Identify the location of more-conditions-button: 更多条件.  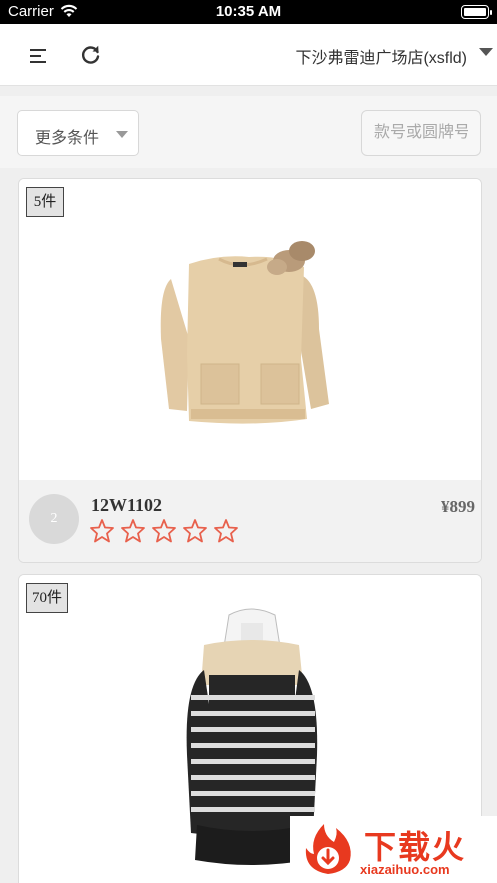
(78, 133).